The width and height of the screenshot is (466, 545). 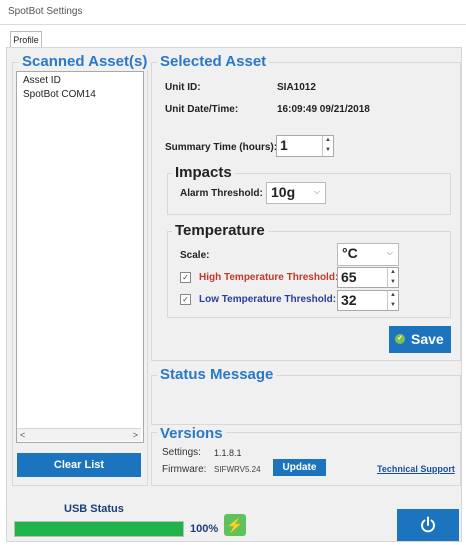 What do you see at coordinates (135, 435) in the screenshot?
I see `scroll-right-icon: >` at bounding box center [135, 435].